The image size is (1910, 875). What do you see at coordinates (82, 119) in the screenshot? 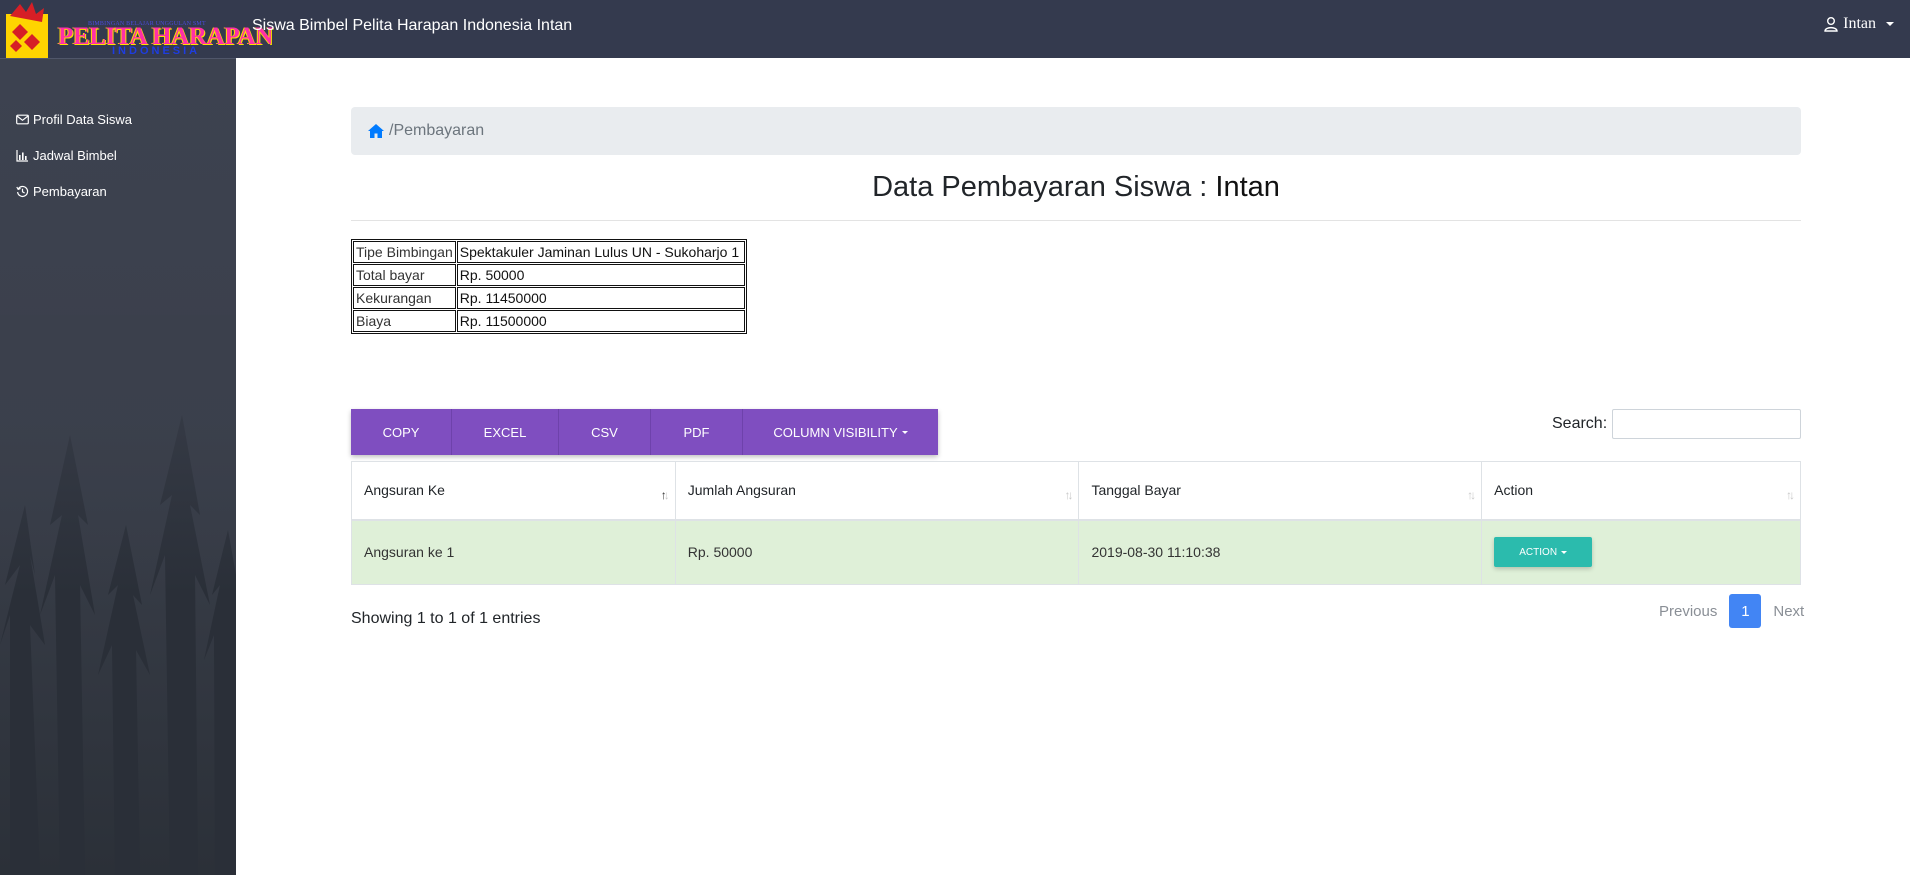
I see `sidebar-item-label: Profil Data Siswa` at bounding box center [82, 119].